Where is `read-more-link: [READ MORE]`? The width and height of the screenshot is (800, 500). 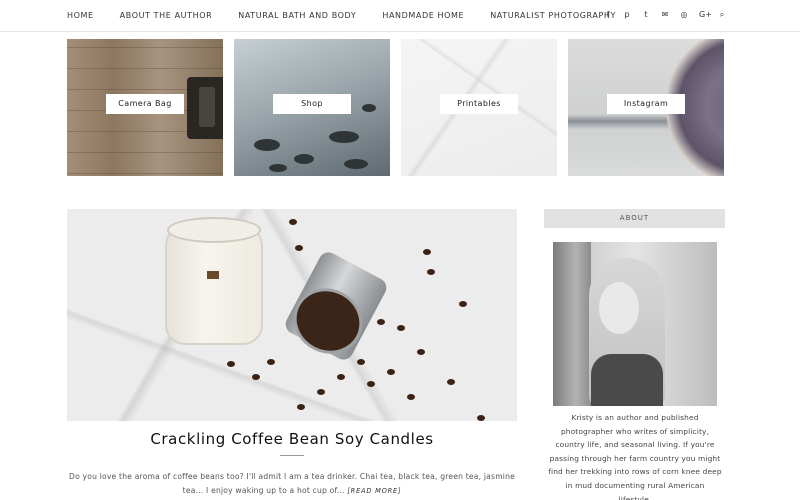
read-more-link: [READ MORE] is located at coordinates (374, 491).